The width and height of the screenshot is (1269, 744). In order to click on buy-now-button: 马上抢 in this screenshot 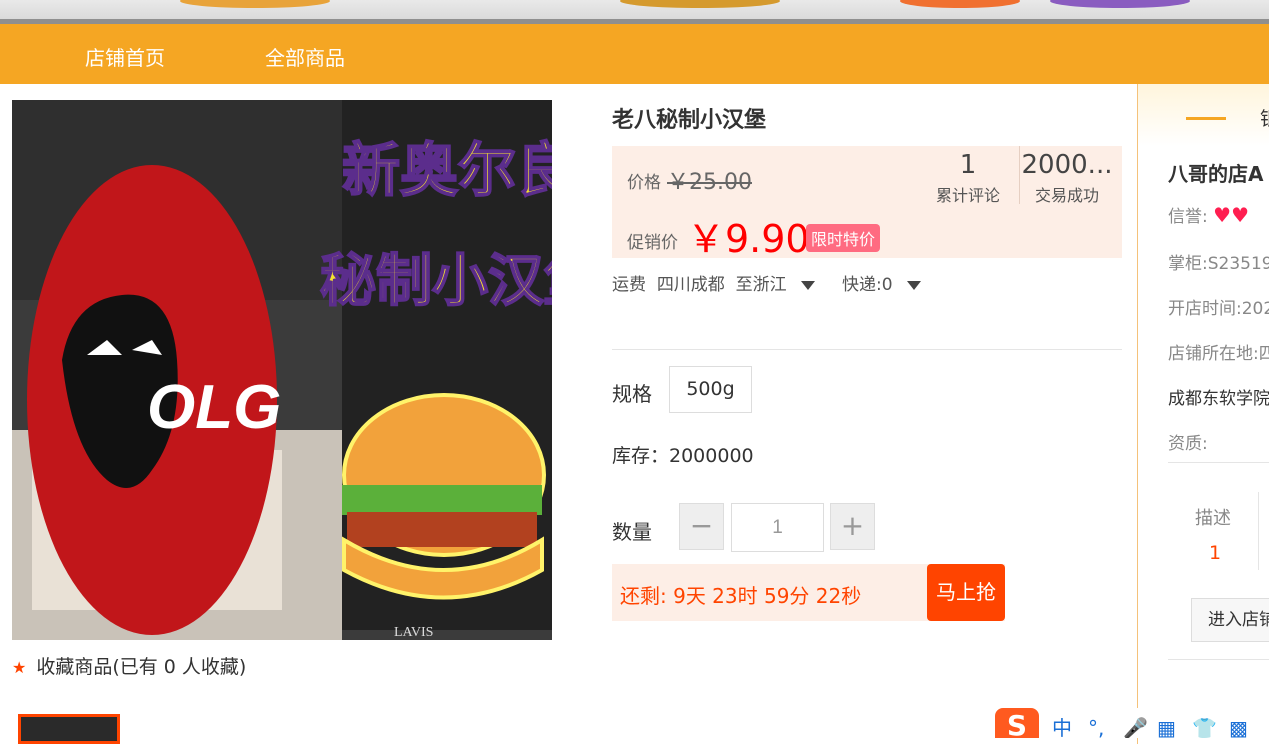, I will do `click(966, 592)`.